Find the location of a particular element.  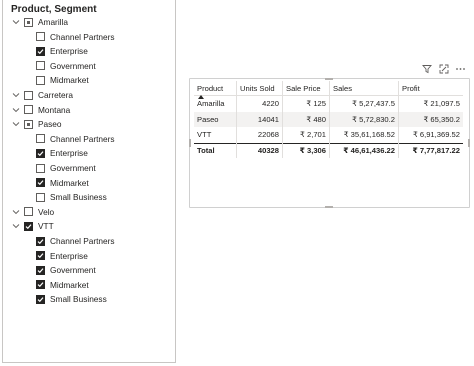

table-cell: ₹ 65,350.2 is located at coordinates (430, 119).